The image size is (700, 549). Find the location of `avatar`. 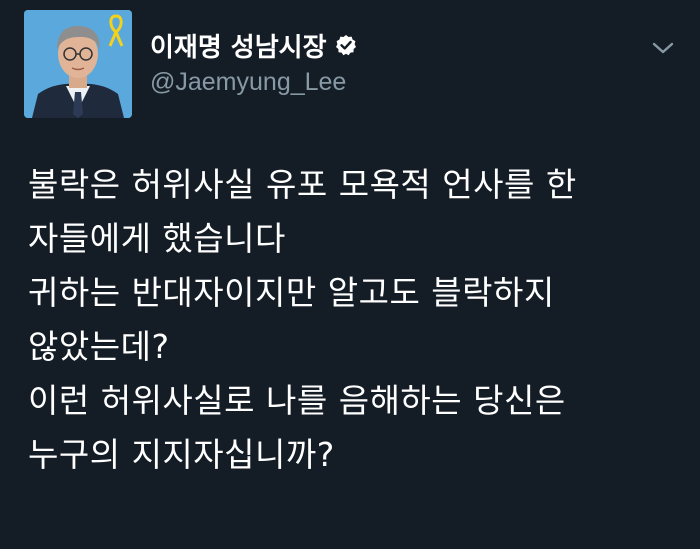

avatar is located at coordinates (78, 64).